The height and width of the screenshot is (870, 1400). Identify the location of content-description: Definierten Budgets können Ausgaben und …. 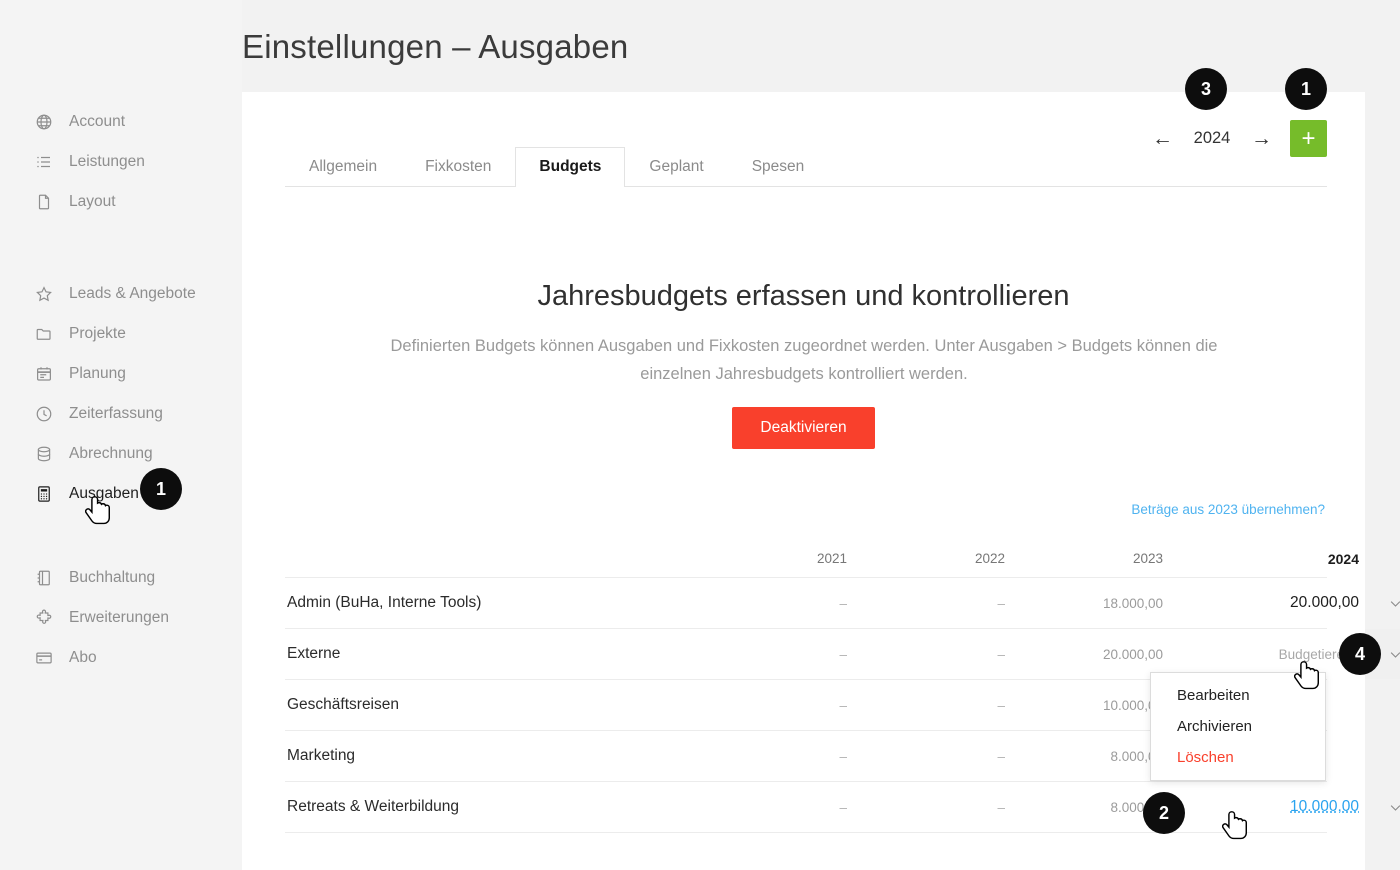
(804, 360).